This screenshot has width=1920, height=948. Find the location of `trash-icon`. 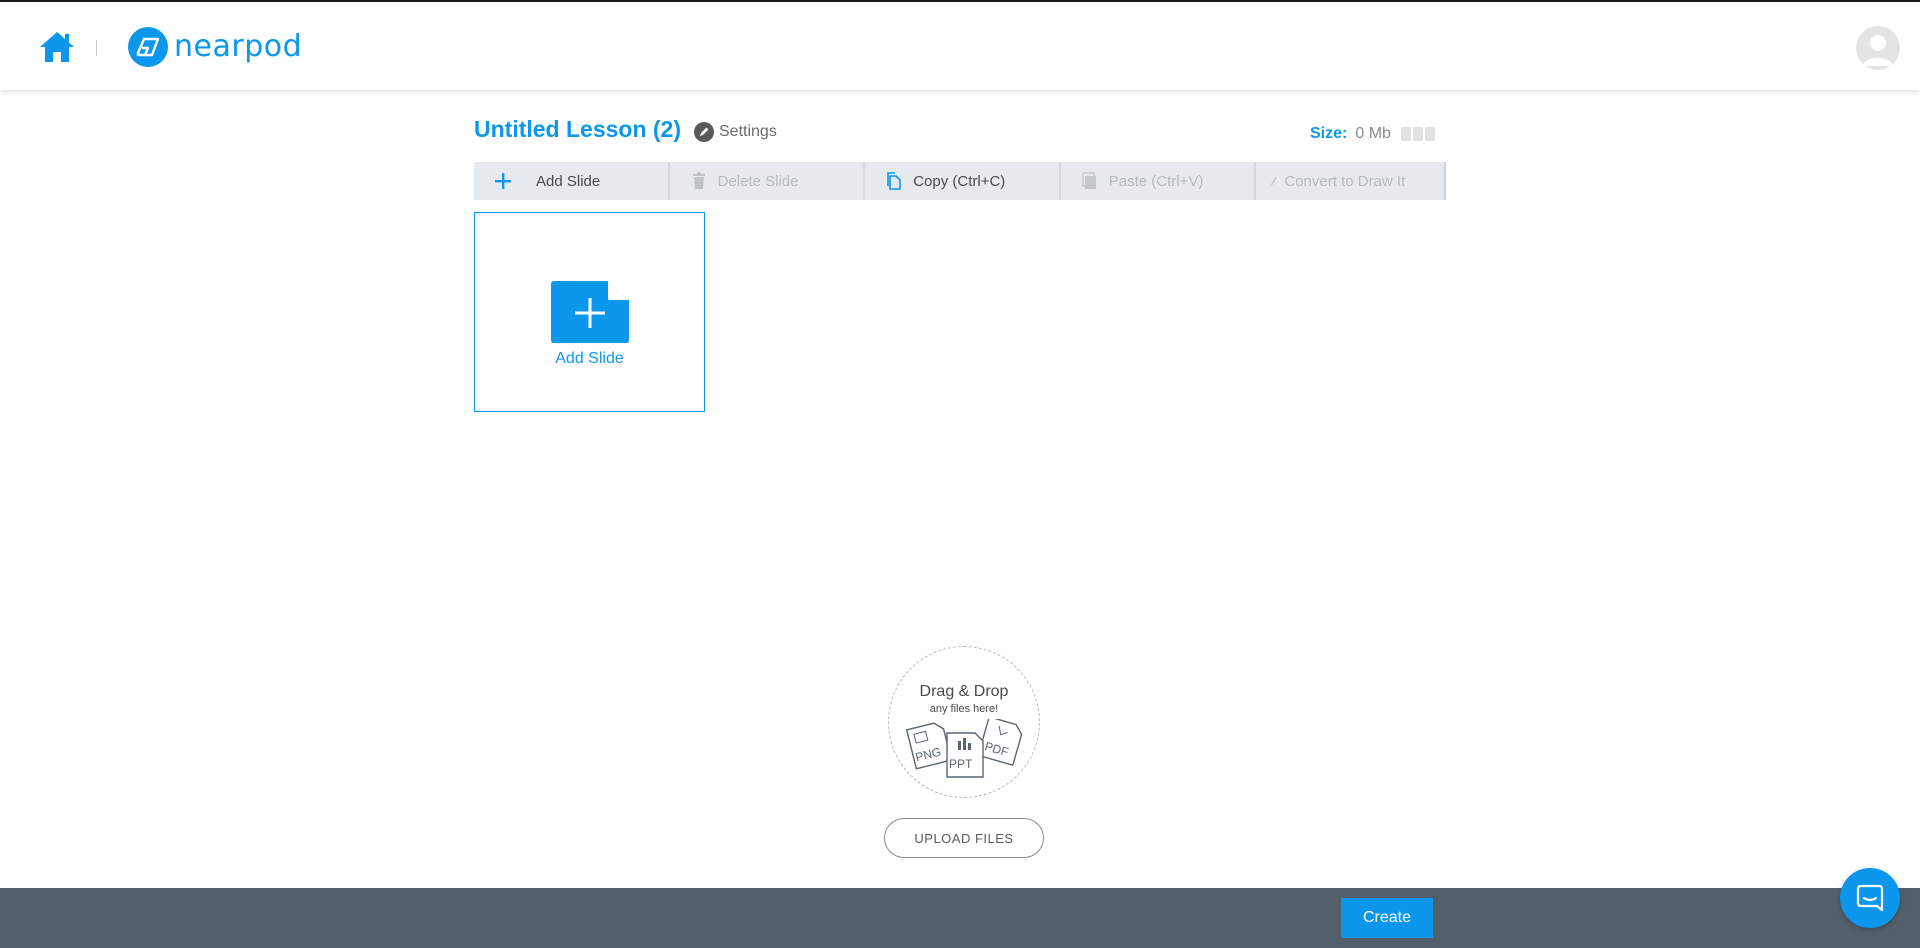

trash-icon is located at coordinates (698, 180).